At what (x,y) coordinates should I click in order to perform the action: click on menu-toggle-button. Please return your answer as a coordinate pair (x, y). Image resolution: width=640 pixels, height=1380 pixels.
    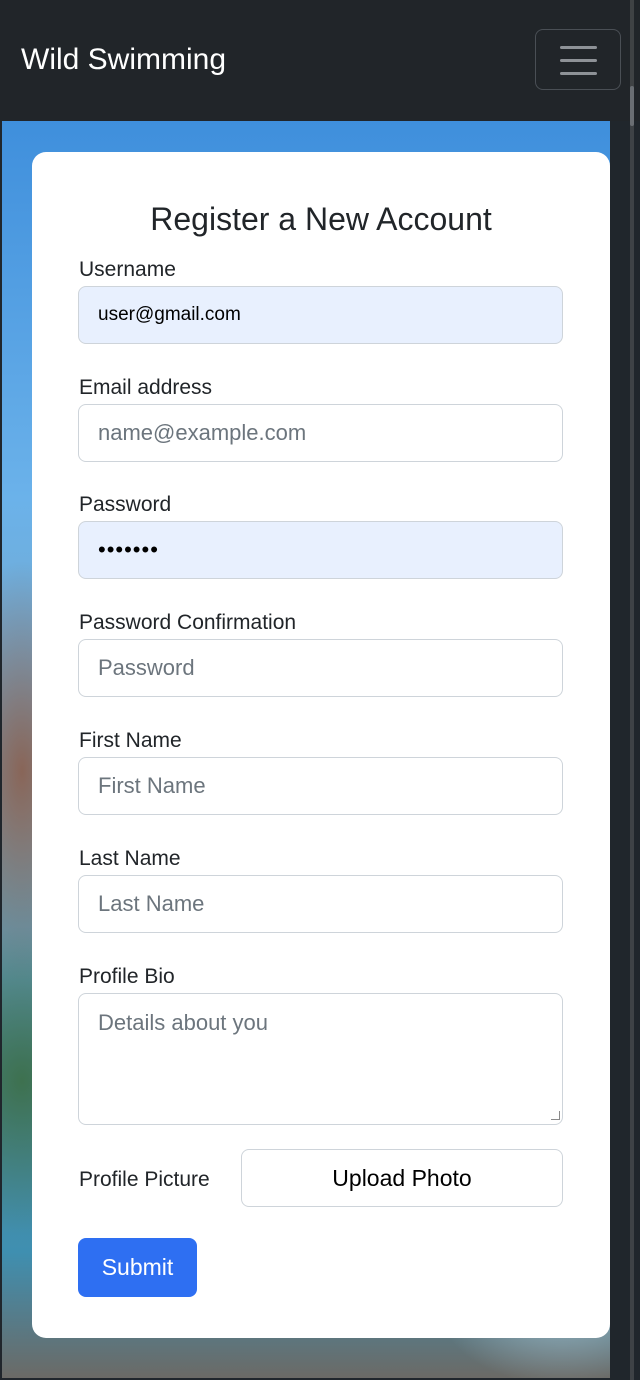
    Looking at the image, I should click on (578, 59).